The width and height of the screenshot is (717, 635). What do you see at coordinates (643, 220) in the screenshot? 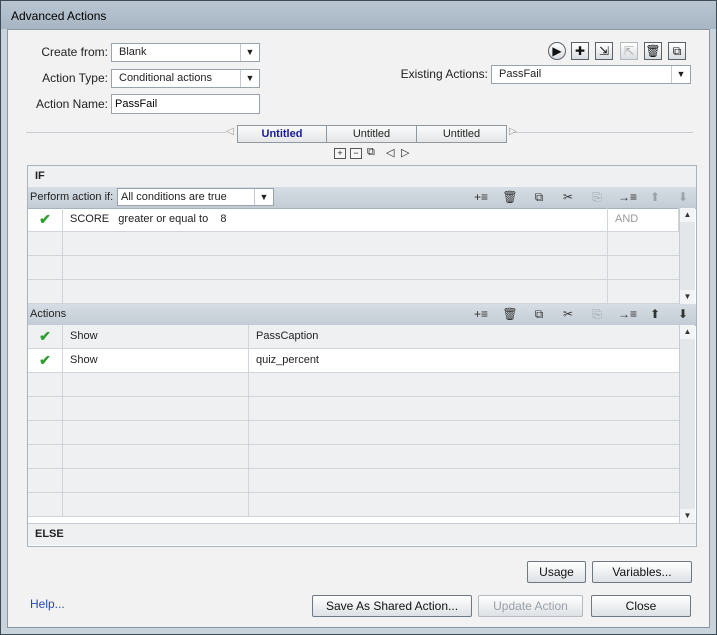
I see `condition-logic: AND` at bounding box center [643, 220].